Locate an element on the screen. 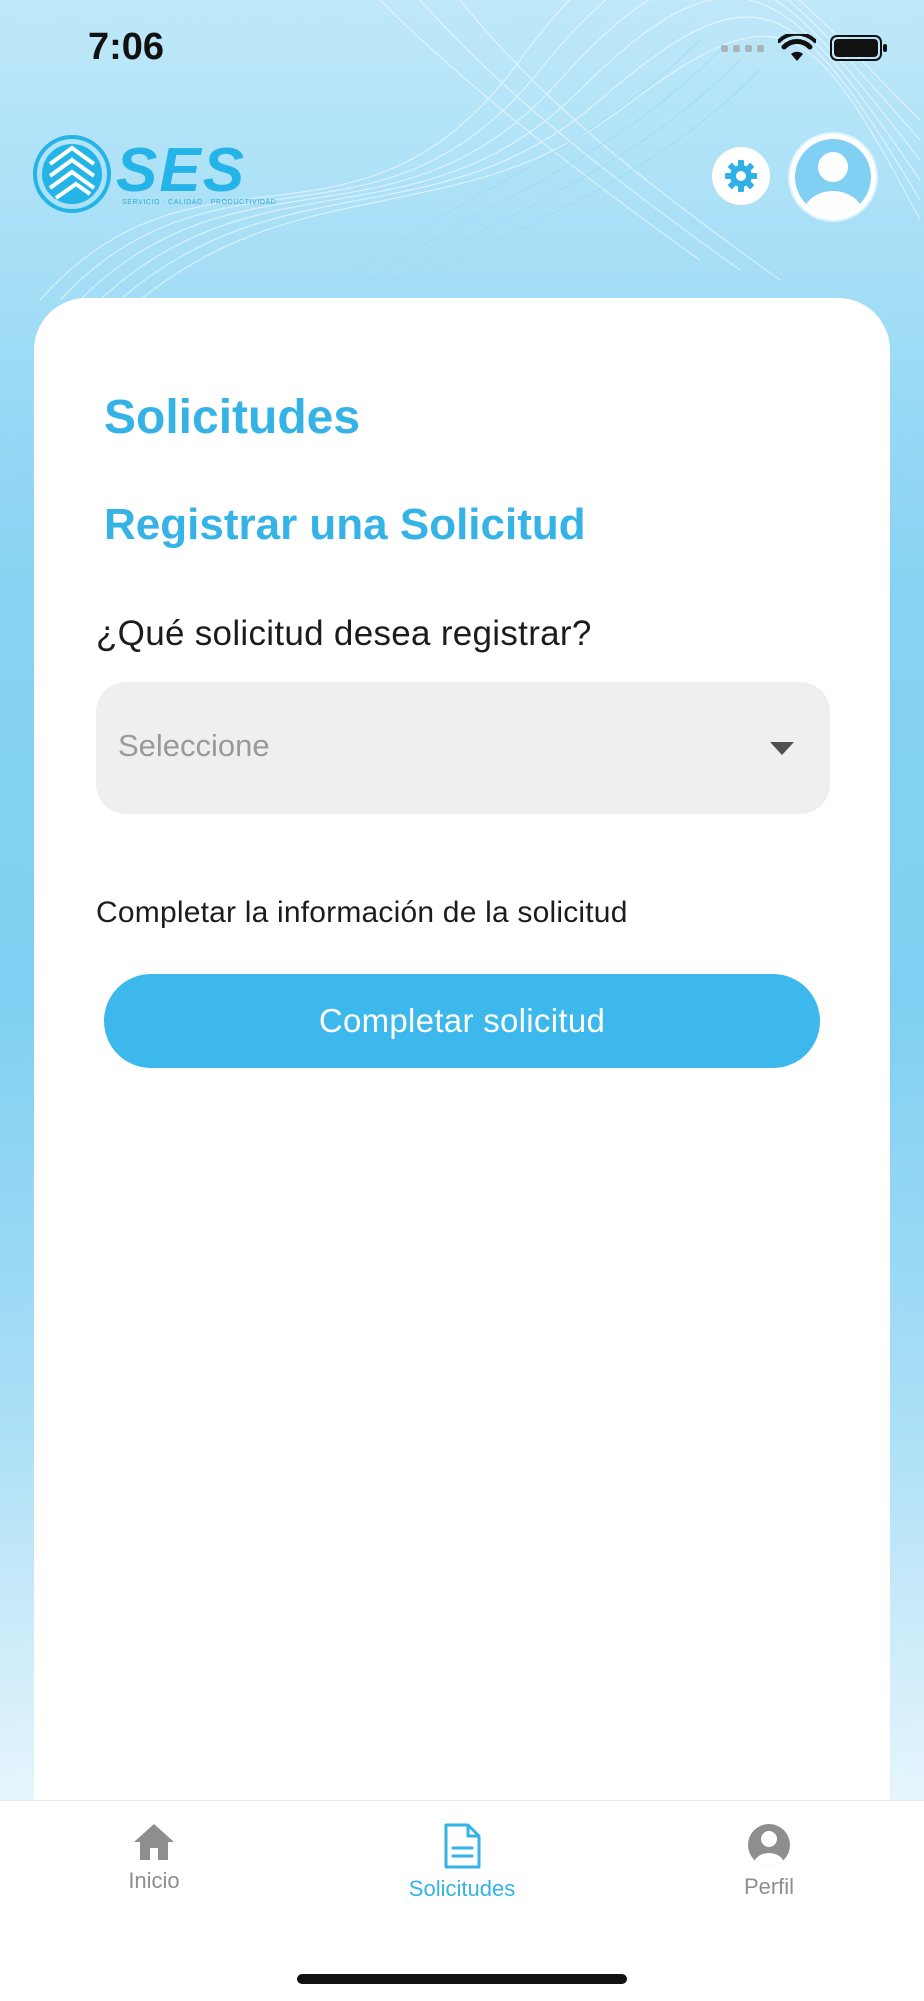 This screenshot has width=924, height=2001. tab-solicitudes-label: Solicitudes is located at coordinates (462, 1888).